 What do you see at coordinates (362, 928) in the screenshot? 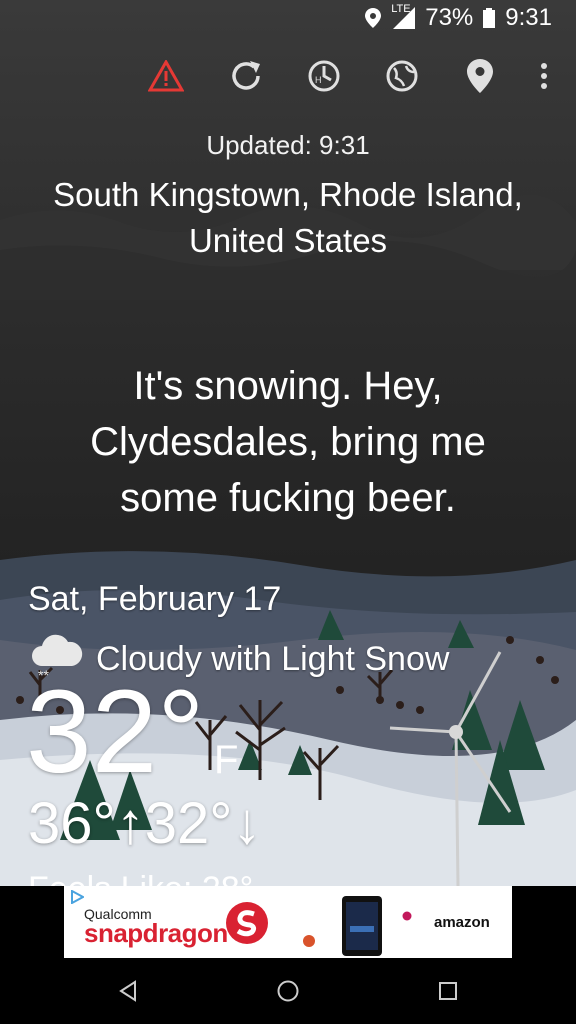
I see `phone-image-icon` at bounding box center [362, 928].